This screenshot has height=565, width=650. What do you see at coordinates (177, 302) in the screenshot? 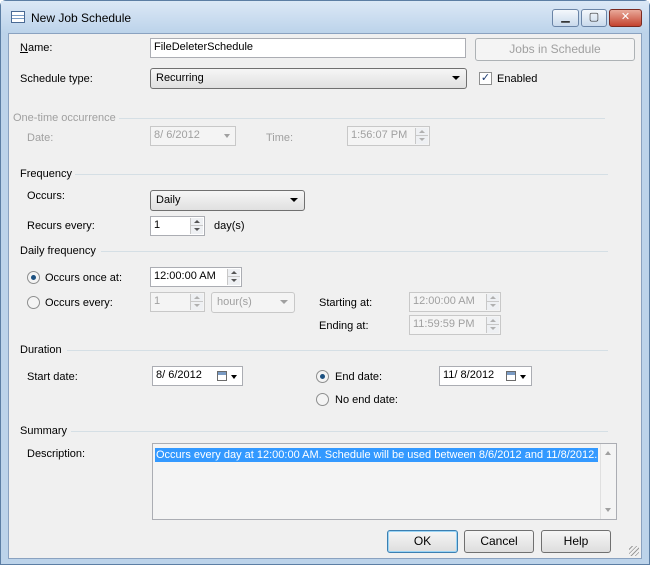
I see `occurs-every-input: 1` at bounding box center [177, 302].